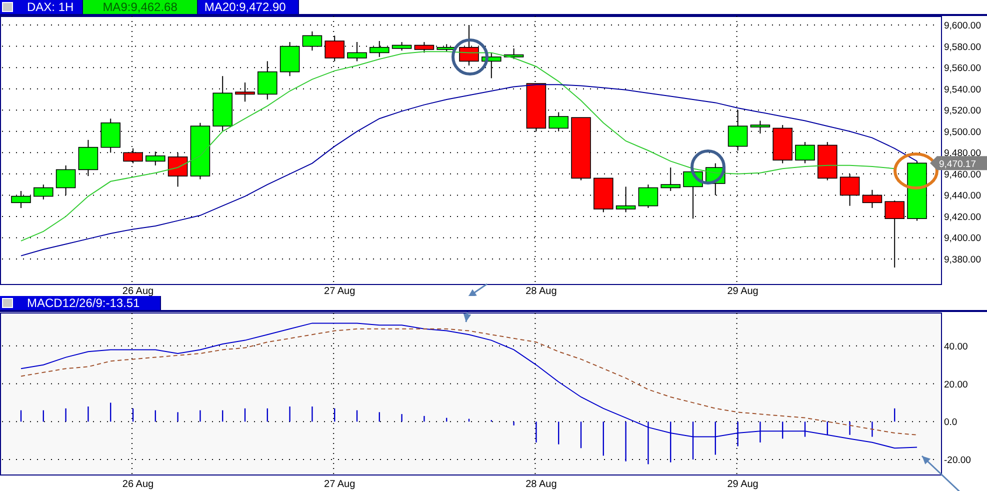  I want to click on axis-label: 9,500.00, so click(962, 132).